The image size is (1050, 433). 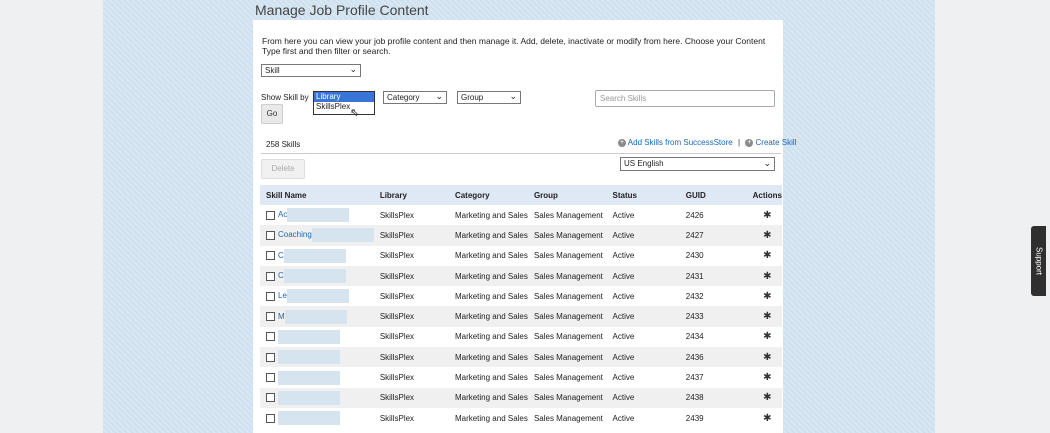 What do you see at coordinates (489, 97) in the screenshot?
I see `group-select: Group ⌄` at bounding box center [489, 97].